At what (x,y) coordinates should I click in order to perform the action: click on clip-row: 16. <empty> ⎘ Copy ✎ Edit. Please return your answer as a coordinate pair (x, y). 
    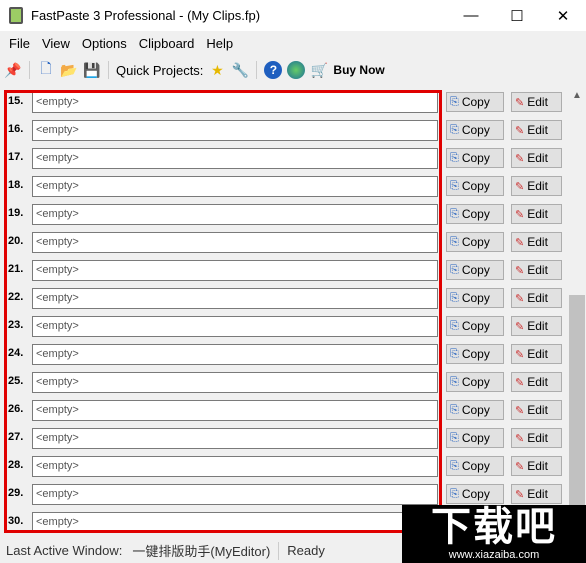
    Looking at the image, I should click on (284, 129).